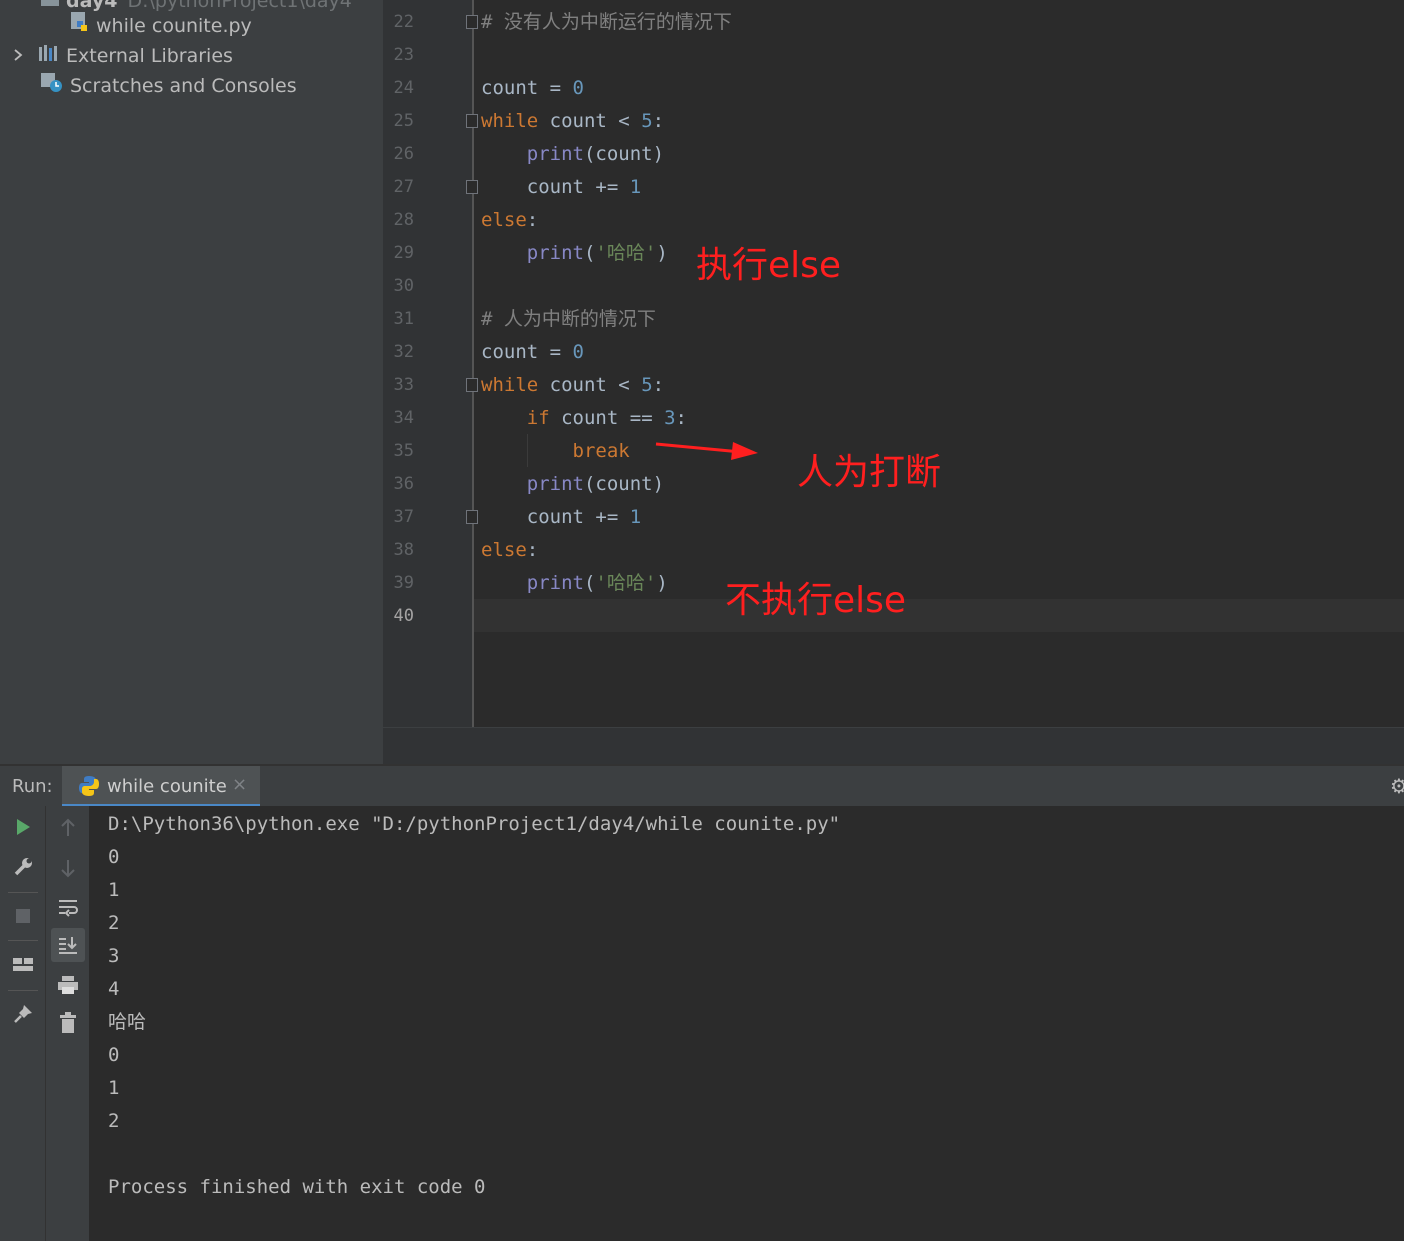 Image resolution: width=1404 pixels, height=1241 pixels. I want to click on annotation-executes-else: 执行else, so click(769, 265).